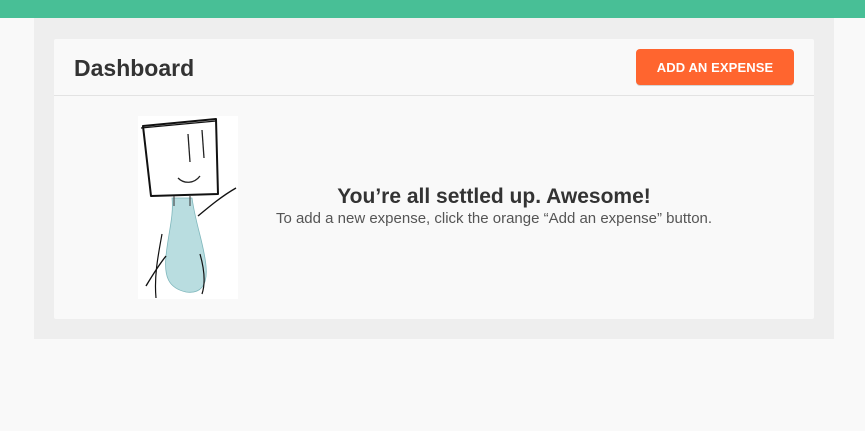  Describe the element at coordinates (188, 207) in the screenshot. I see `settled-up-illustration-icon` at that location.